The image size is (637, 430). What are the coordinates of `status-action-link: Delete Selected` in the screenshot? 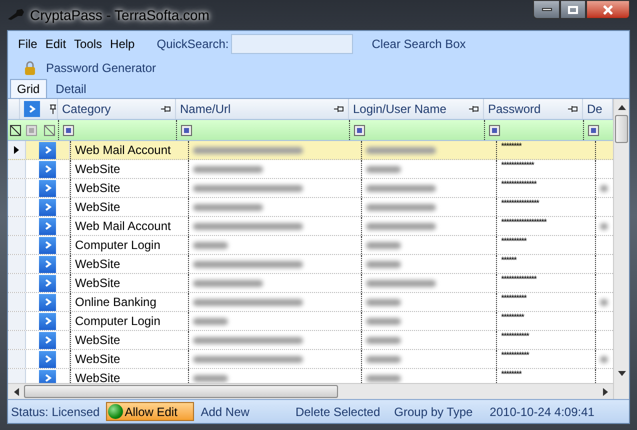 It's located at (337, 411).